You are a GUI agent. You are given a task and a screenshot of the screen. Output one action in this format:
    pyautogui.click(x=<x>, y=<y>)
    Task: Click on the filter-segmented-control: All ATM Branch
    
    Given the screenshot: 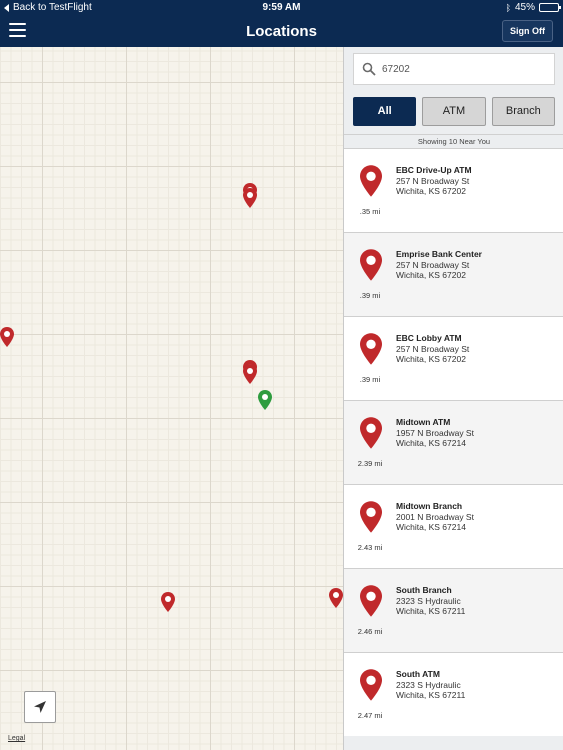 What is the action you would take?
    pyautogui.click(x=454, y=111)
    